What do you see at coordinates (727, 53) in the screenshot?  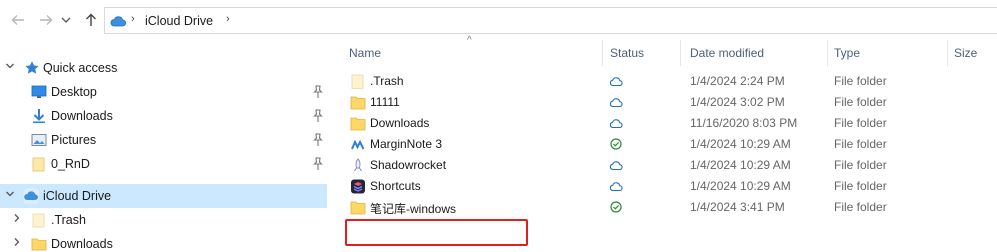 I see `column-header-date-modified: Date modified` at bounding box center [727, 53].